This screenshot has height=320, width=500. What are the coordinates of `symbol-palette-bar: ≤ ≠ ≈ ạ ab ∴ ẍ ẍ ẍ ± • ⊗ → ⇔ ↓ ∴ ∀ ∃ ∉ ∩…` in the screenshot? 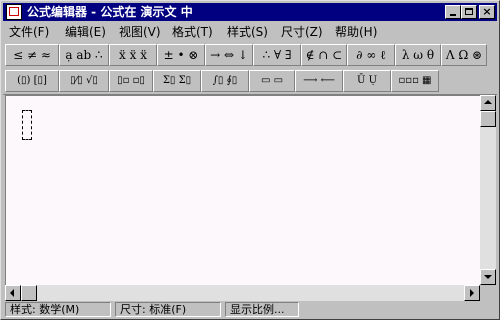 It's located at (250, 55).